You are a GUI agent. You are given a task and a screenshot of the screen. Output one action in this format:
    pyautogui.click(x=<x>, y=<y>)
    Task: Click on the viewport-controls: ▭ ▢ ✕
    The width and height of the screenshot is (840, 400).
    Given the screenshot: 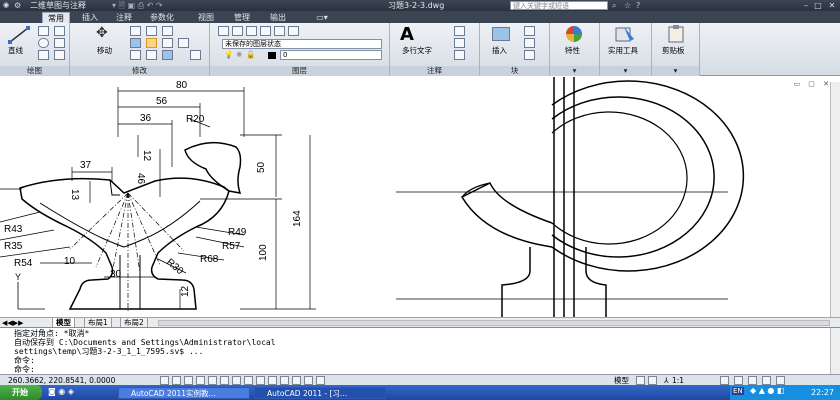 What is the action you would take?
    pyautogui.click(x=812, y=84)
    